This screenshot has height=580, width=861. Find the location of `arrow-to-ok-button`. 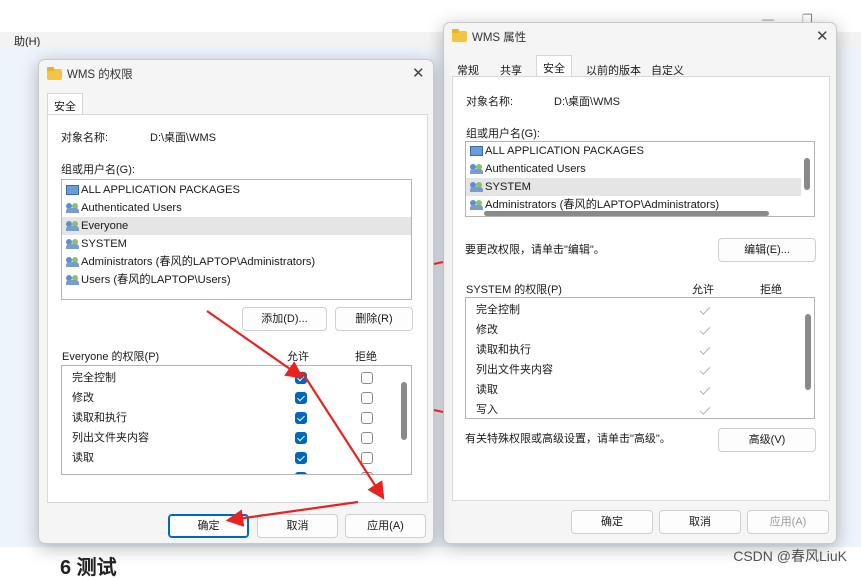

arrow-to-ok-button is located at coordinates (292, 513).